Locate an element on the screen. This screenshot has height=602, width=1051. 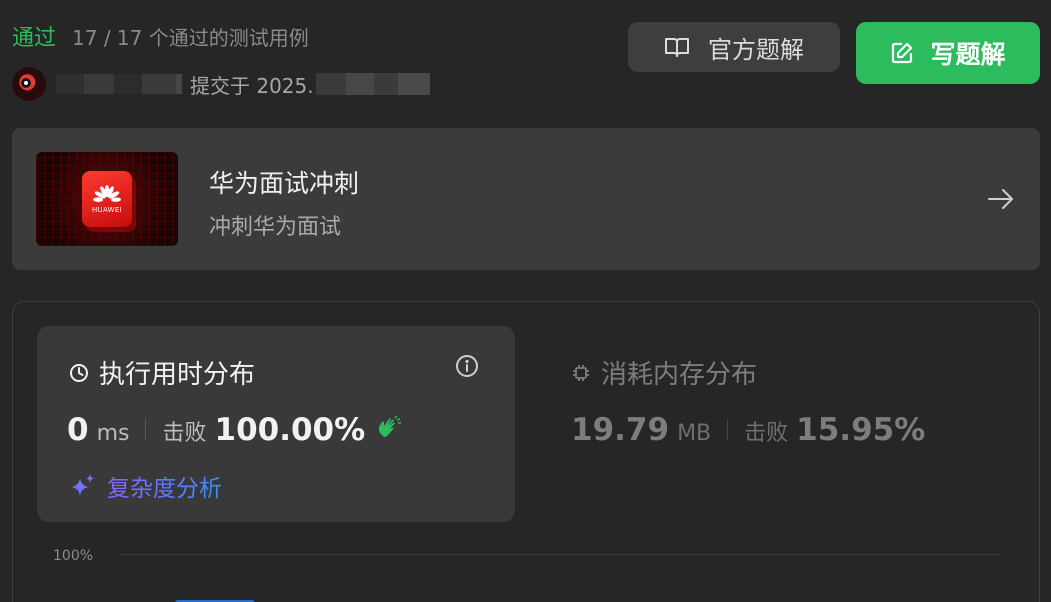
runtime-beats-value: 100.00% is located at coordinates (290, 430).